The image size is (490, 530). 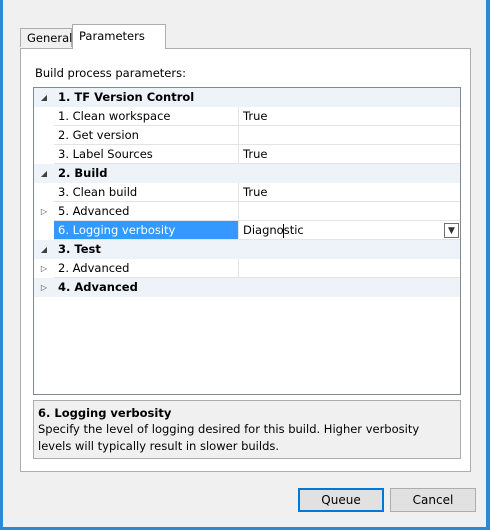 I want to click on text-caret, so click(x=283, y=231).